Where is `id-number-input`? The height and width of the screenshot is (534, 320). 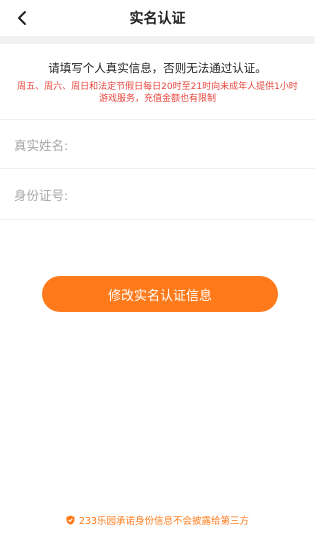
id-number-input is located at coordinates (186, 194).